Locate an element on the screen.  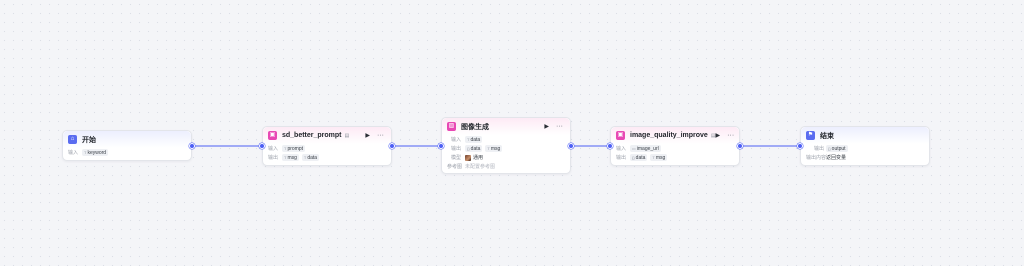
variable-tag: Tkeyword is located at coordinates (95, 152).